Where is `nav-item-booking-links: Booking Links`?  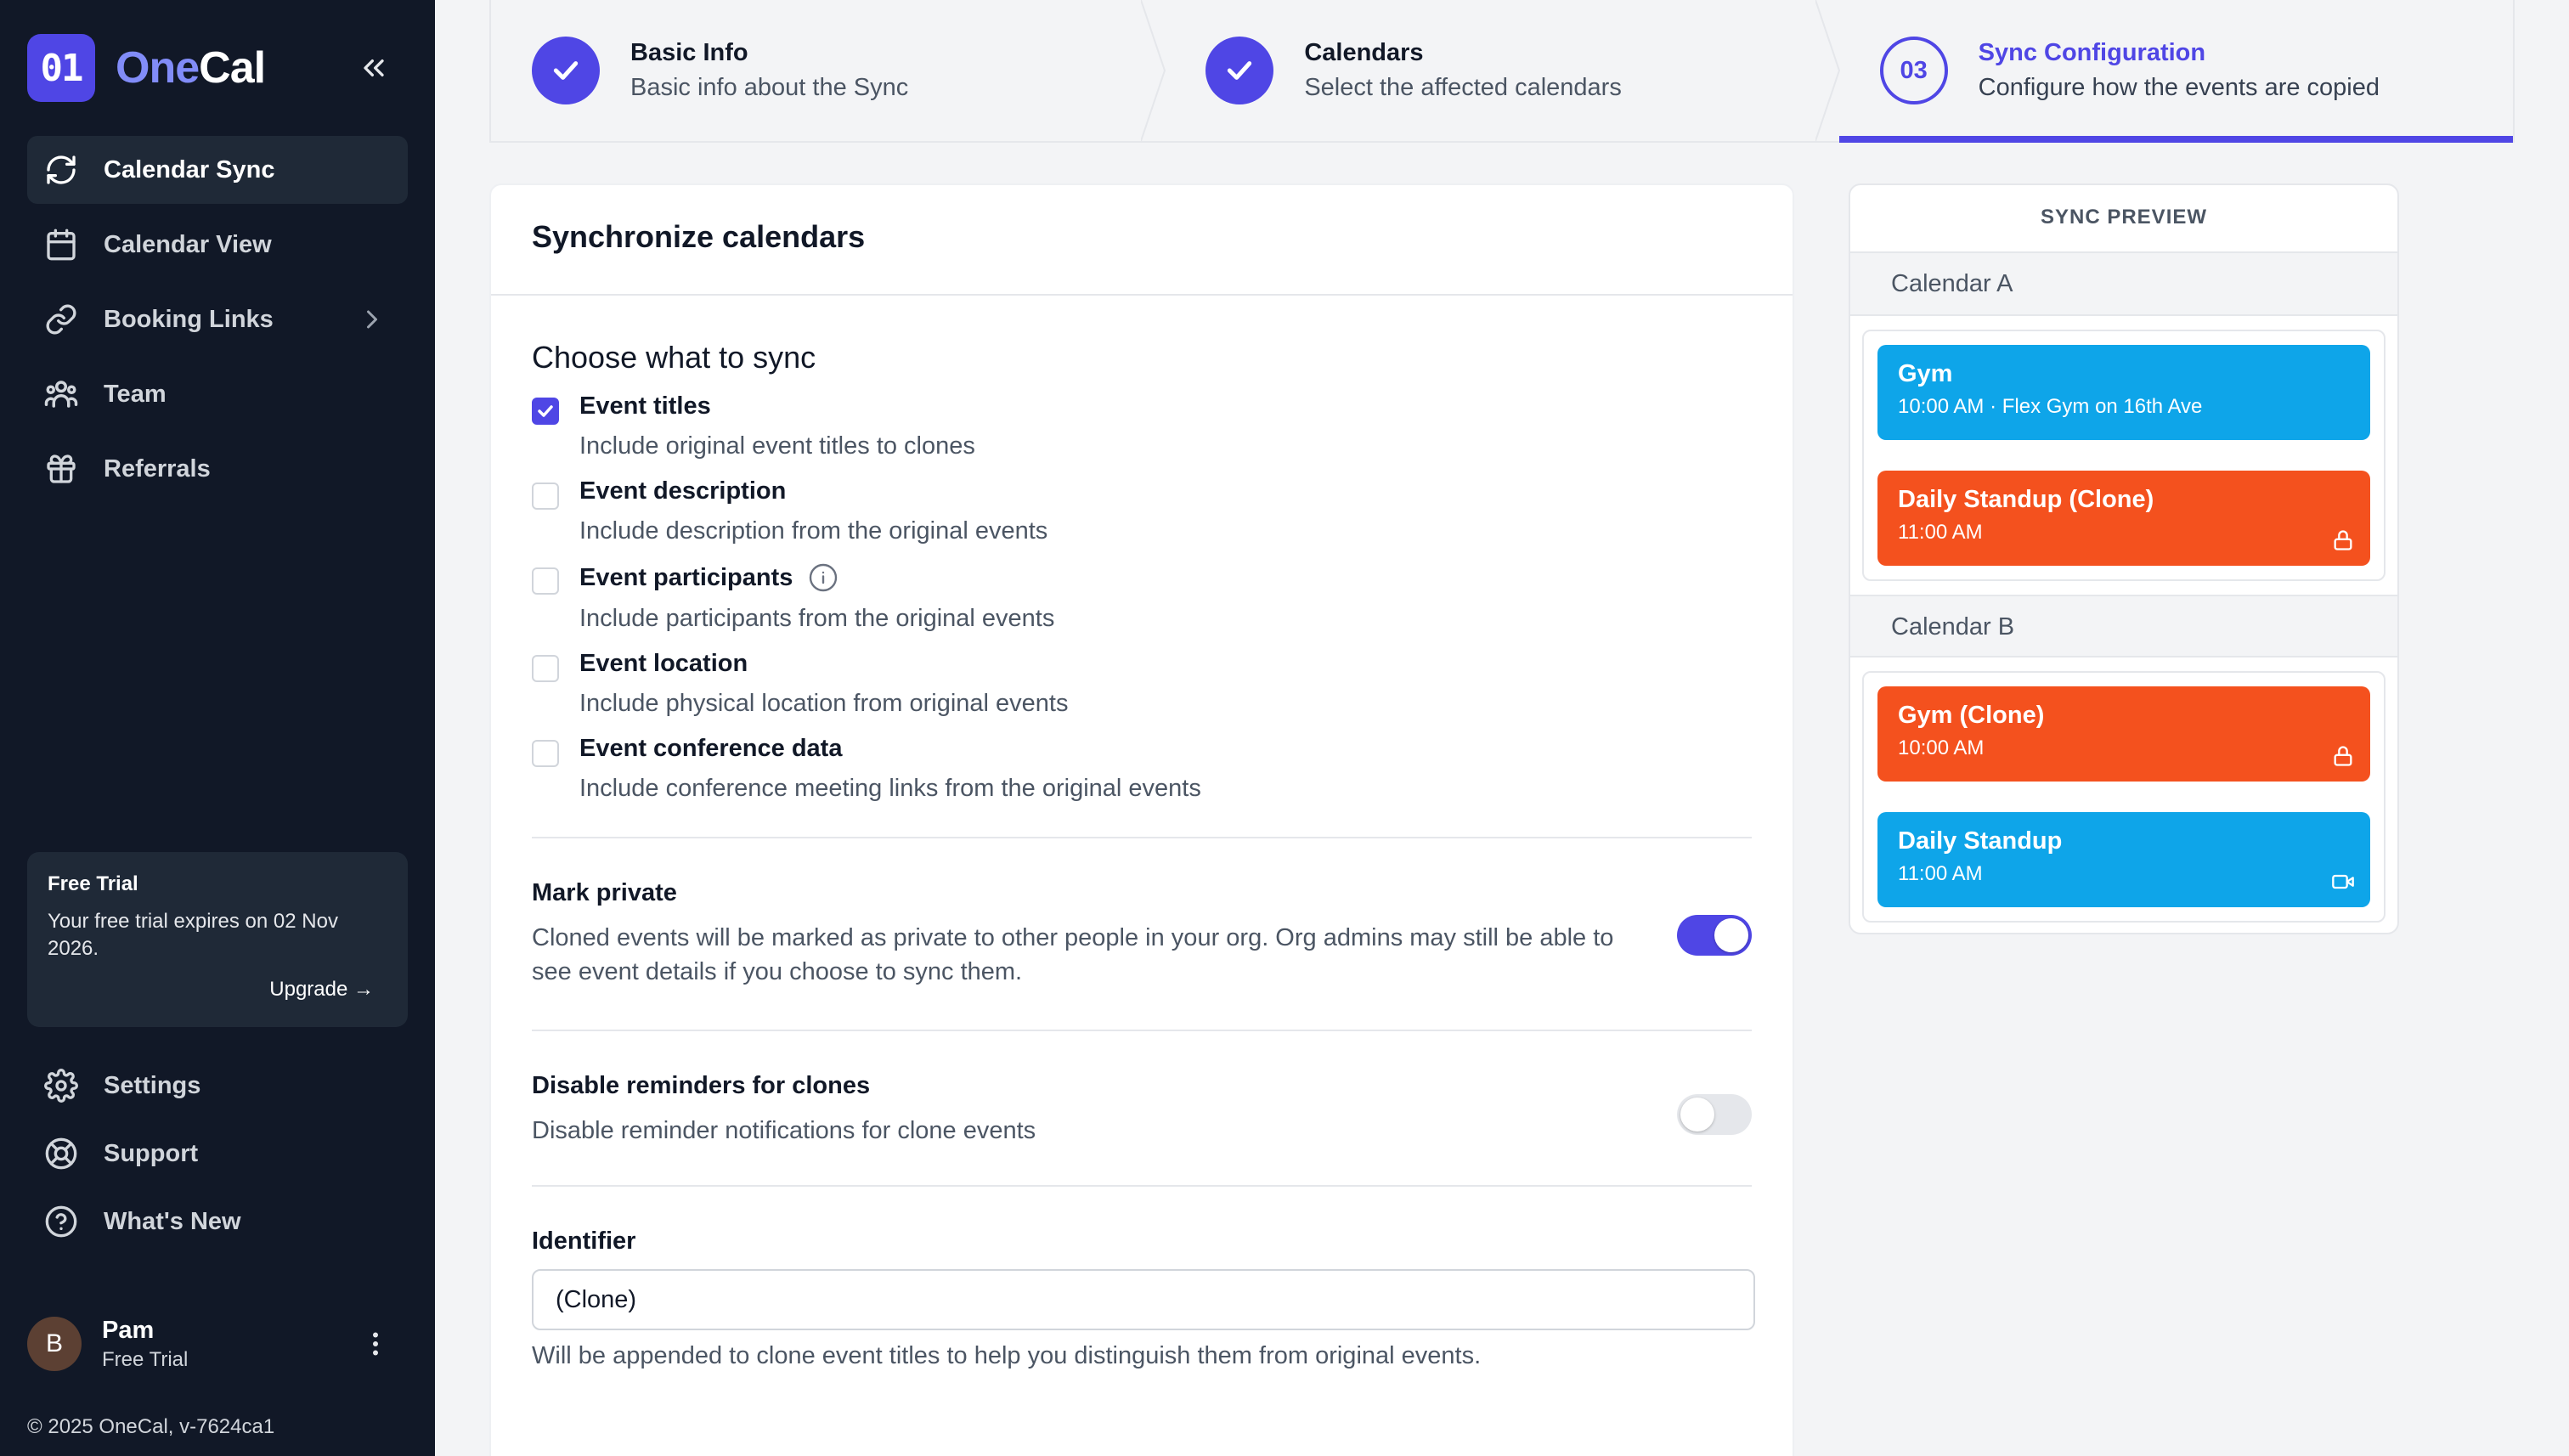 nav-item-booking-links: Booking Links is located at coordinates (217, 319).